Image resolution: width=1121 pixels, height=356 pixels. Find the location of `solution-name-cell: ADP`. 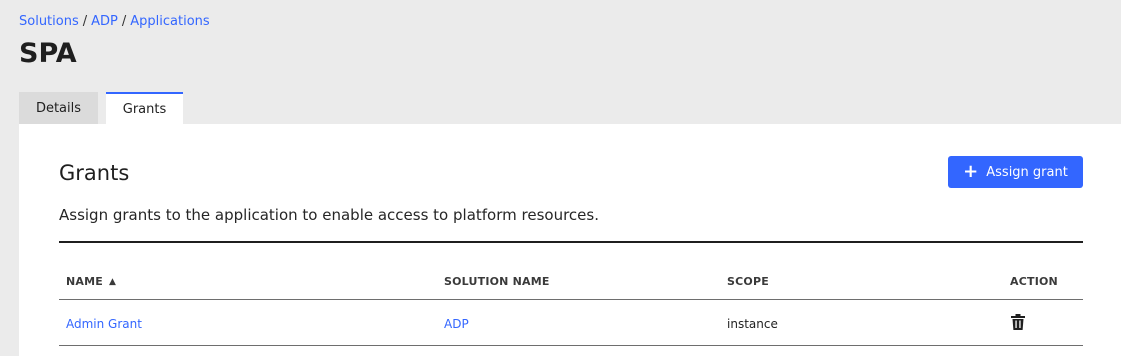

solution-name-cell: ADP is located at coordinates (456, 324).